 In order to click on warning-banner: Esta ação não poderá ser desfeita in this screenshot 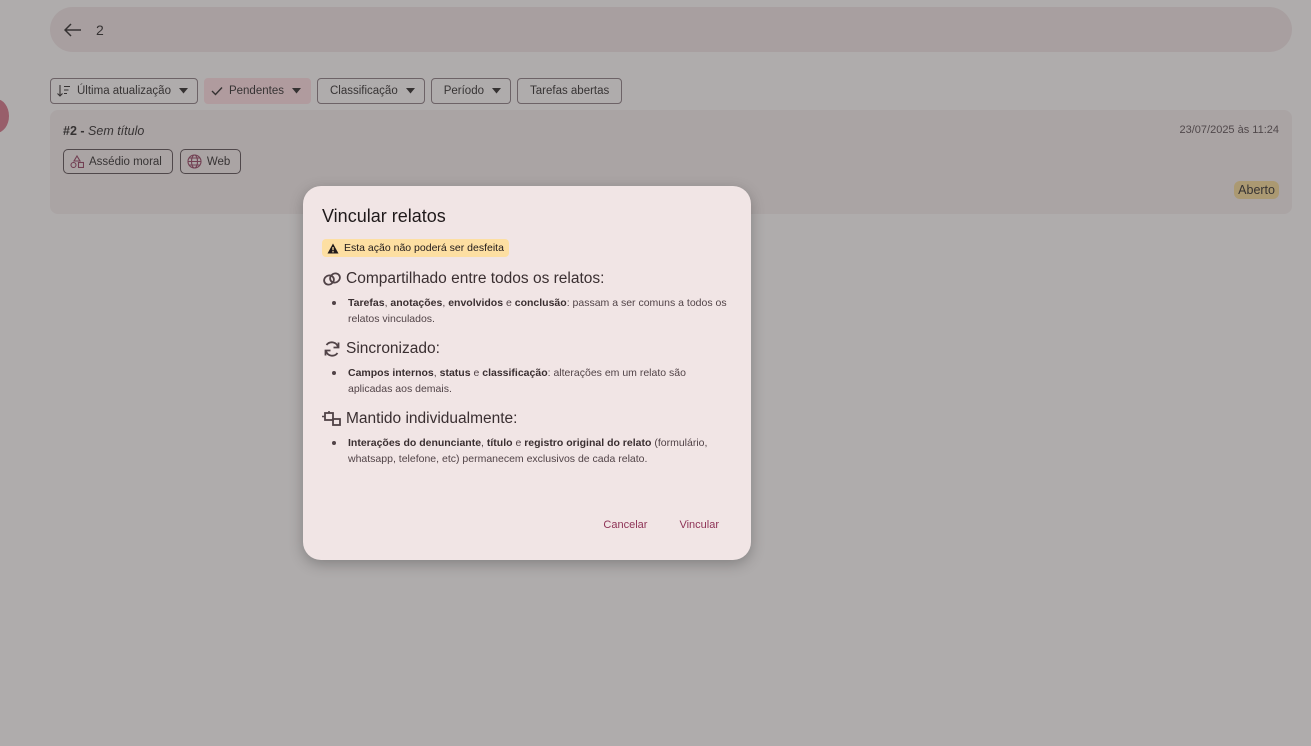, I will do `click(415, 248)`.